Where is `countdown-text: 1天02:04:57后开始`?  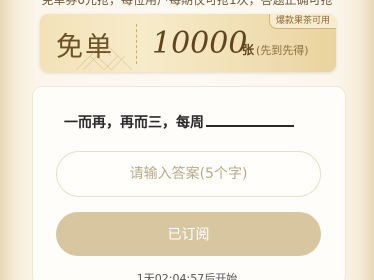
countdown-text: 1天02:04:57后开始 is located at coordinates (187, 276).